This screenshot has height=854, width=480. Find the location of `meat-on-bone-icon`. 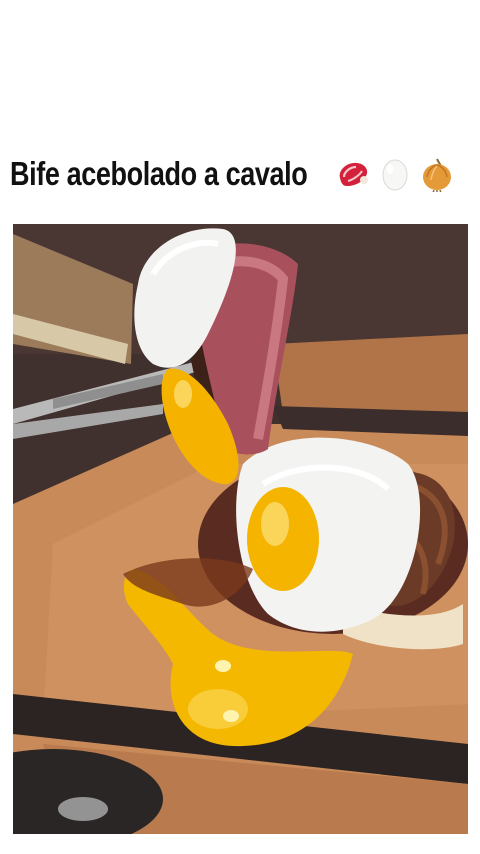

meat-on-bone-icon is located at coordinates (353, 174).